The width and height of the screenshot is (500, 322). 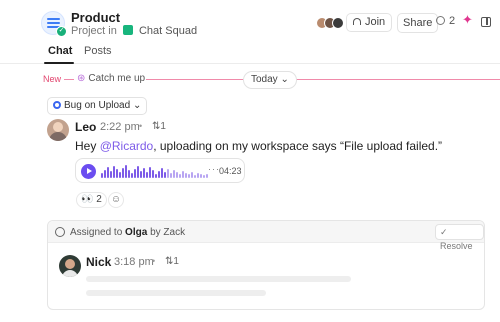 What do you see at coordinates (120, 127) in the screenshot?
I see `message-time: 2:22 pm` at bounding box center [120, 127].